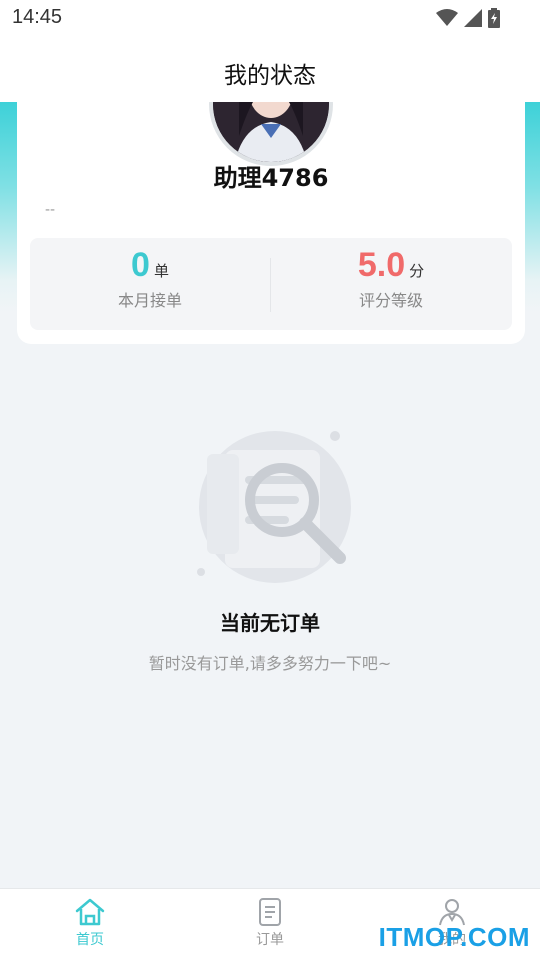 The height and width of the screenshot is (960, 540). Describe the element at coordinates (149, 300) in the screenshot. I see `monthly-orders-label: 本月接单` at that location.